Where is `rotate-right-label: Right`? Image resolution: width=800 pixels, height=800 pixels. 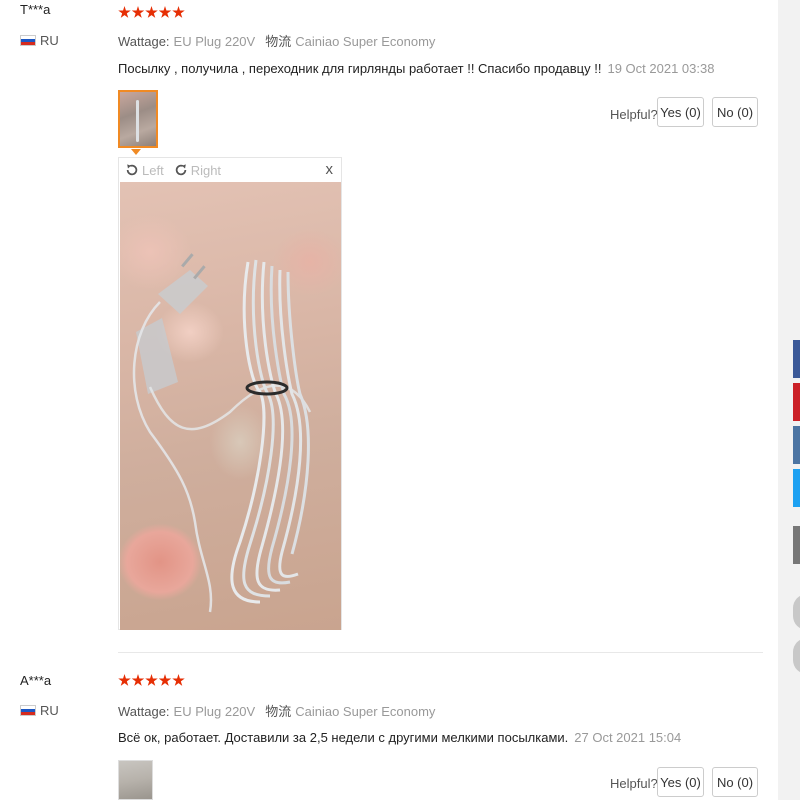
rotate-right-label: Right is located at coordinates (206, 170).